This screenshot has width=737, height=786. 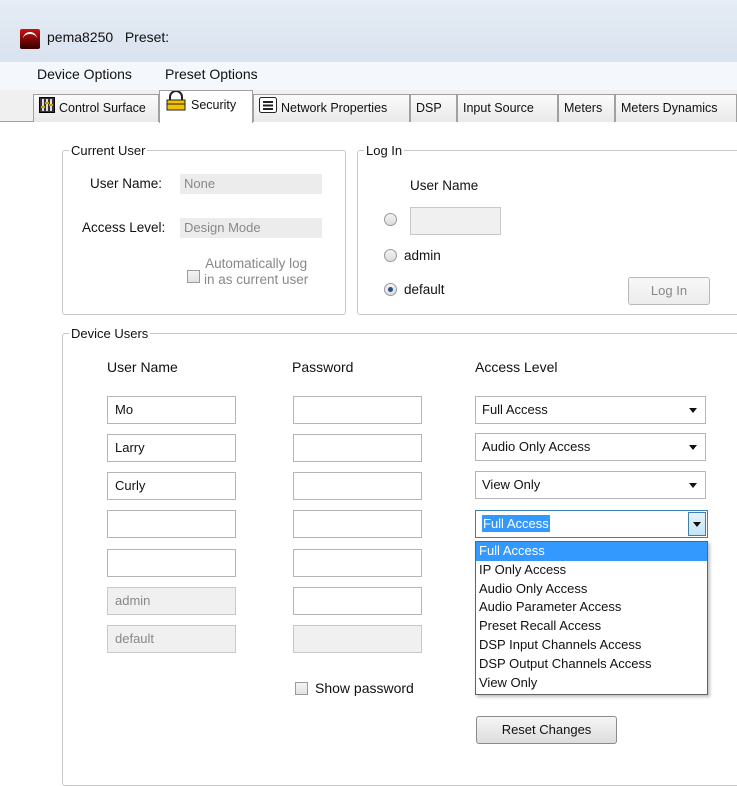 I want to click on access-level-select: View Only, so click(x=590, y=485).